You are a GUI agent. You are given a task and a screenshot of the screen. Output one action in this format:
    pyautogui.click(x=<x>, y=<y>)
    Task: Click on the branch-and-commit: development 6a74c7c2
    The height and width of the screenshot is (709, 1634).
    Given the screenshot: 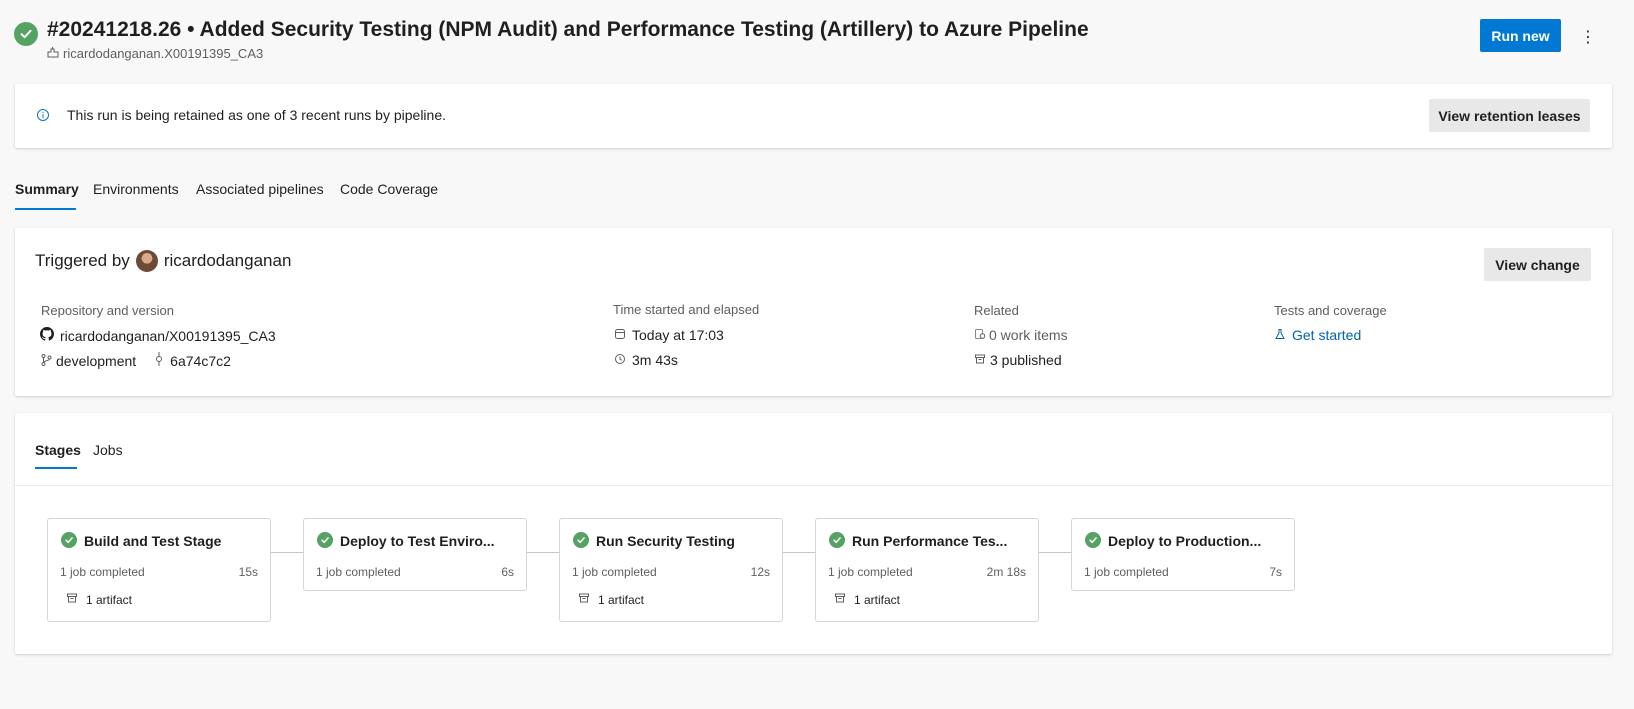 What is the action you would take?
    pyautogui.click(x=136, y=360)
    